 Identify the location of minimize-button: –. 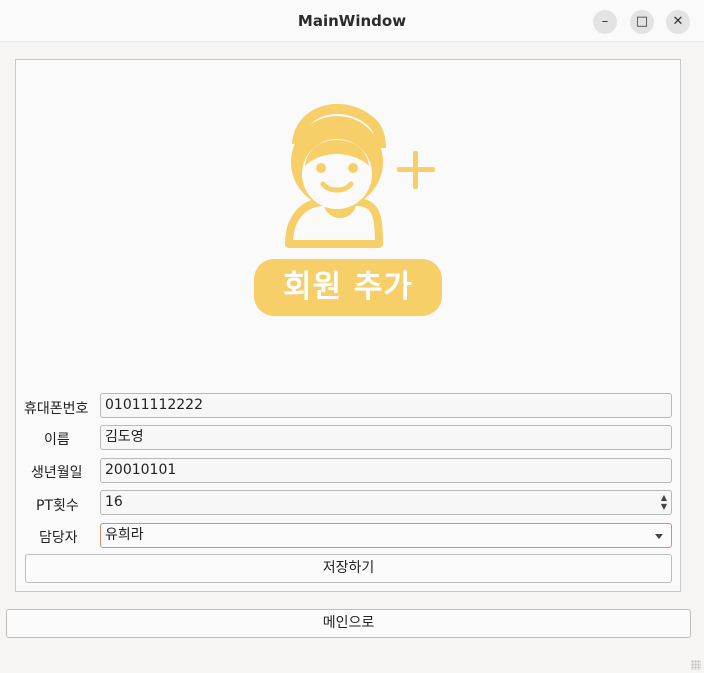
(605, 22).